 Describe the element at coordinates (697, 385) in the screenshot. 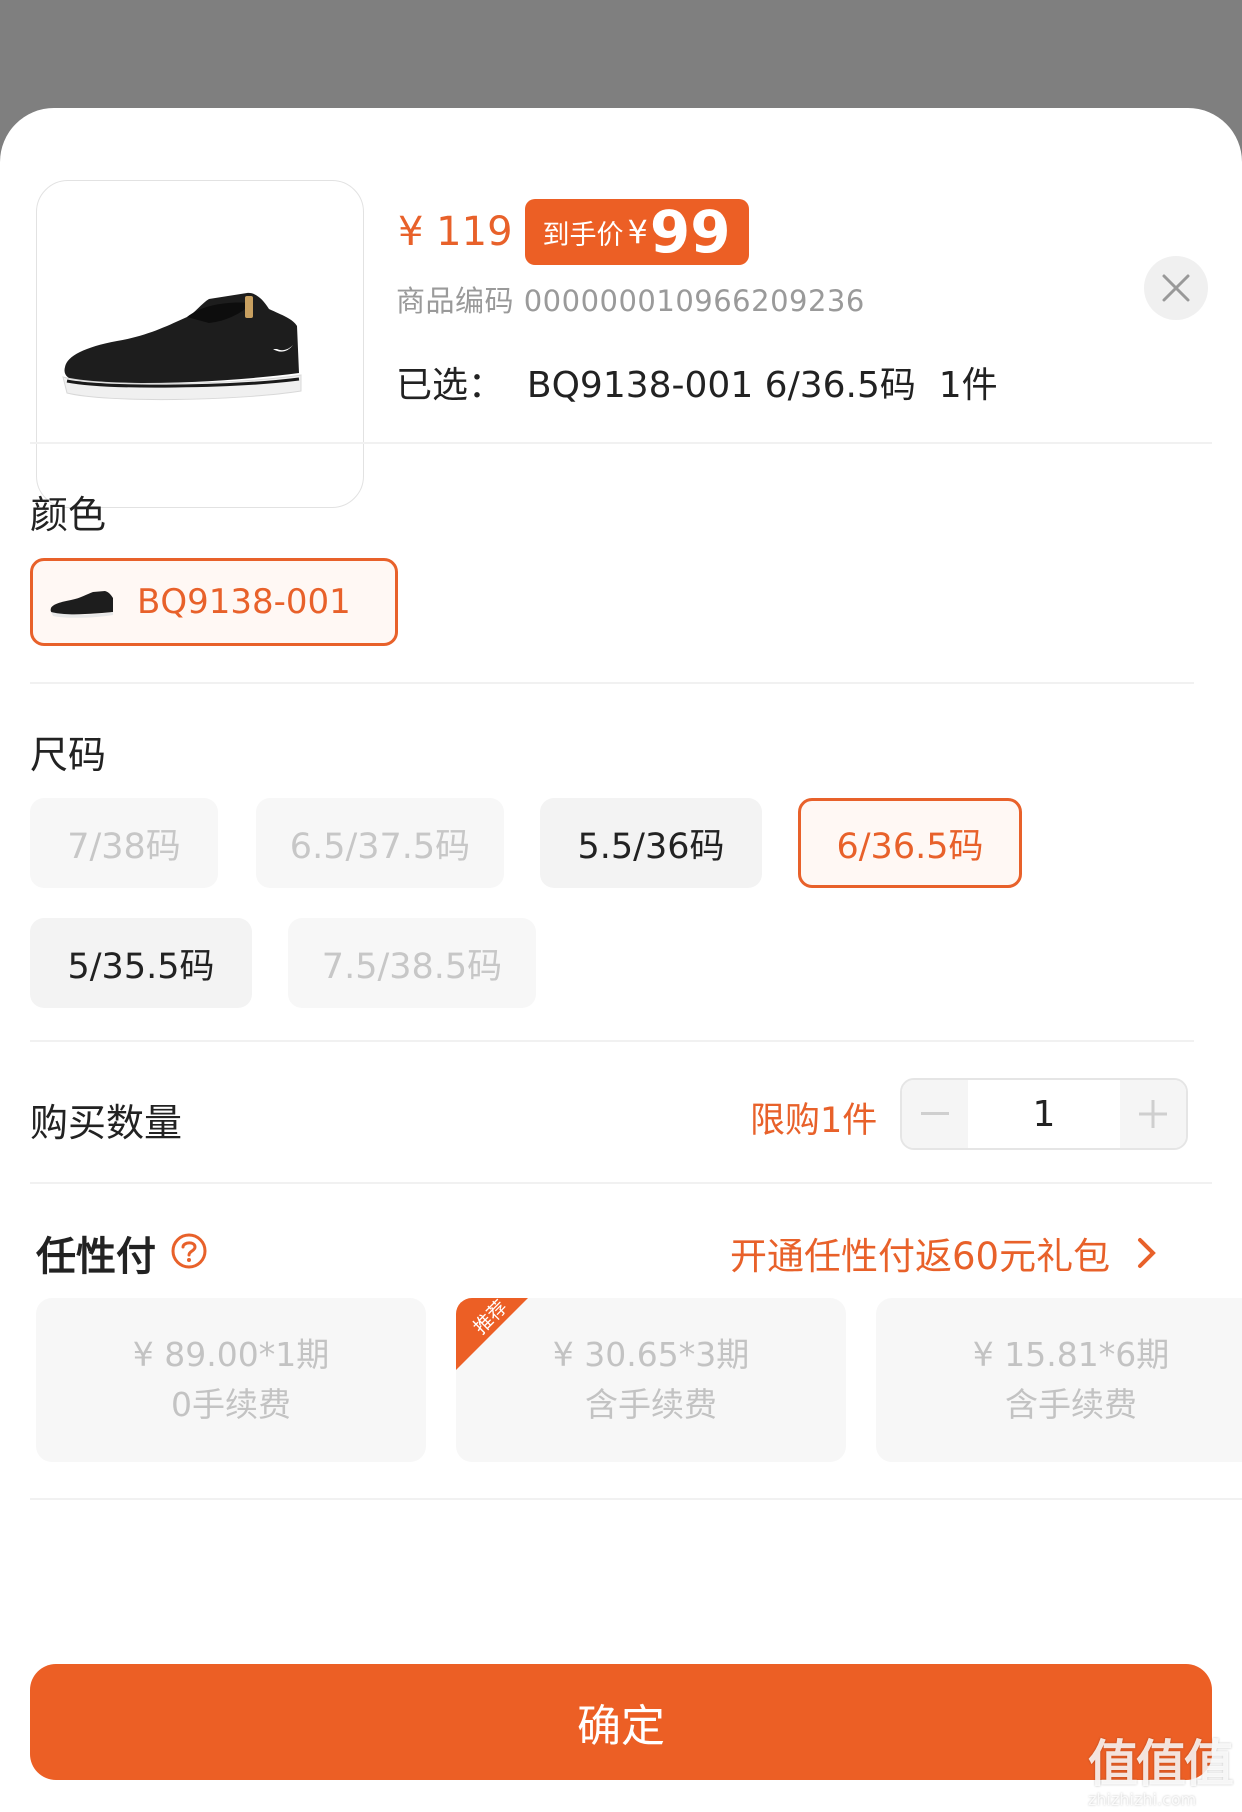

I see `selected-summary: 已选： BQ9138-001 6/36.5码 1件` at that location.